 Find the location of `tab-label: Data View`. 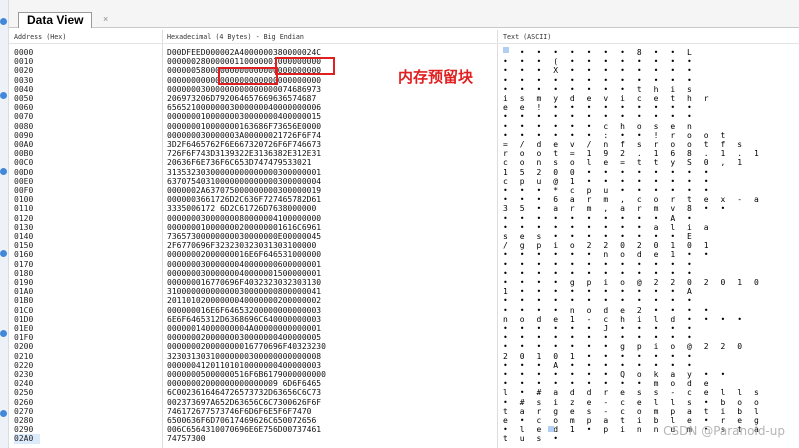

tab-label: Data View is located at coordinates (55, 20).